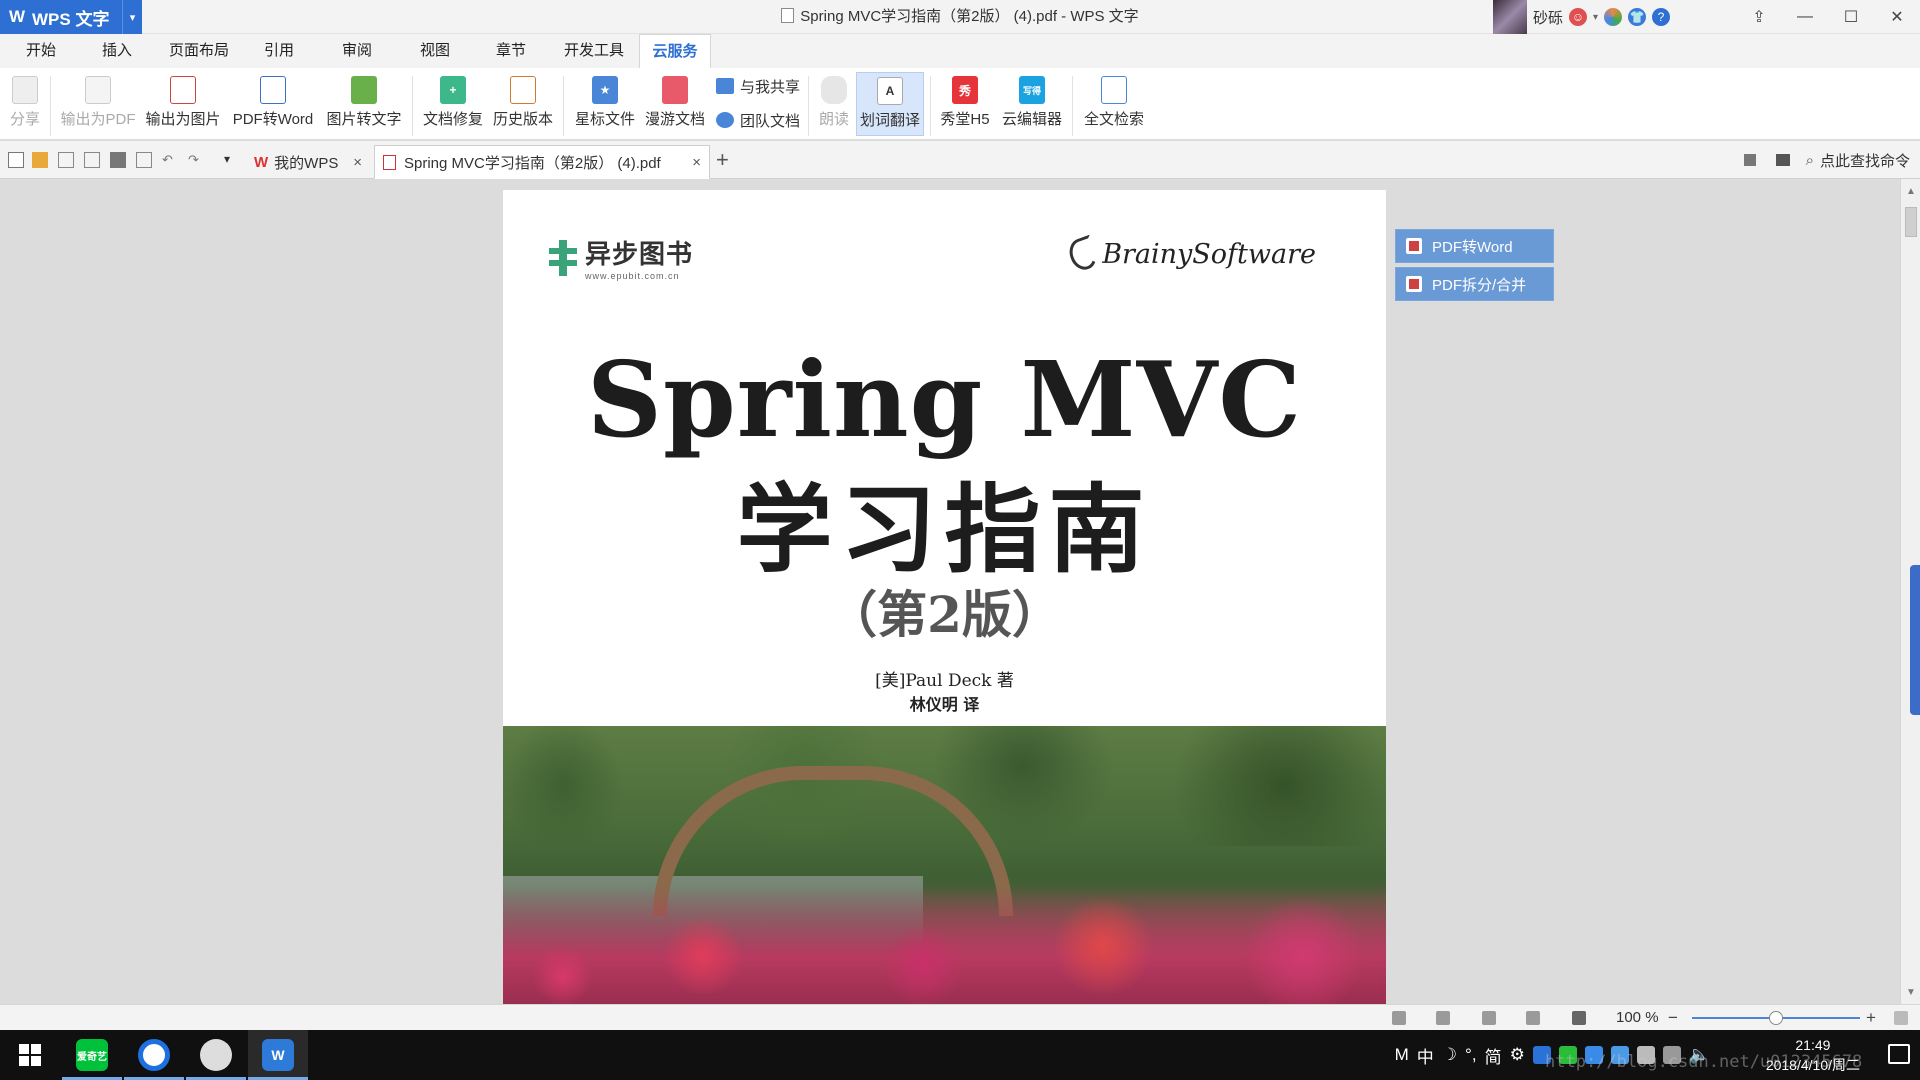 The height and width of the screenshot is (1080, 1920). I want to click on doc-icon, so click(1749, 160).